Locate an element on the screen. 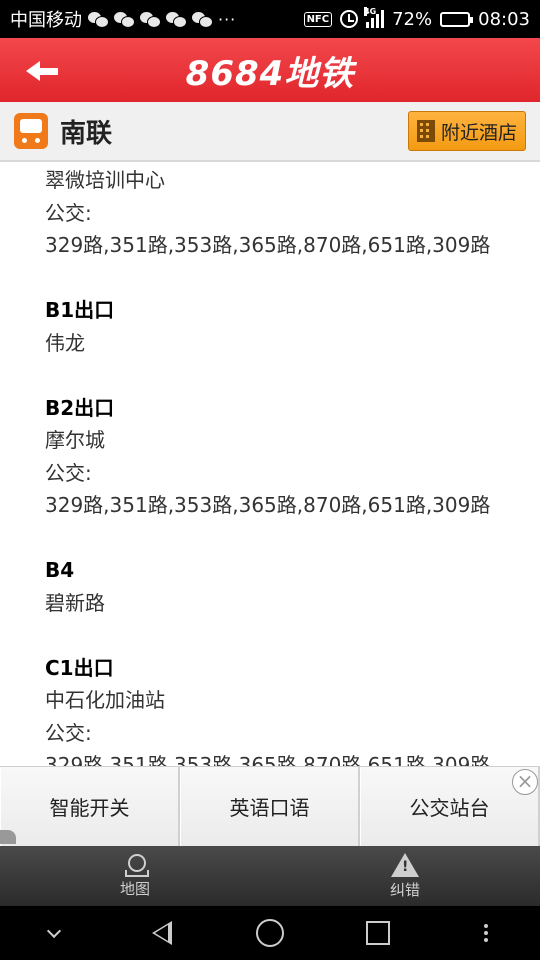 This screenshot has width=540, height=960. back-button is located at coordinates (46, 71).